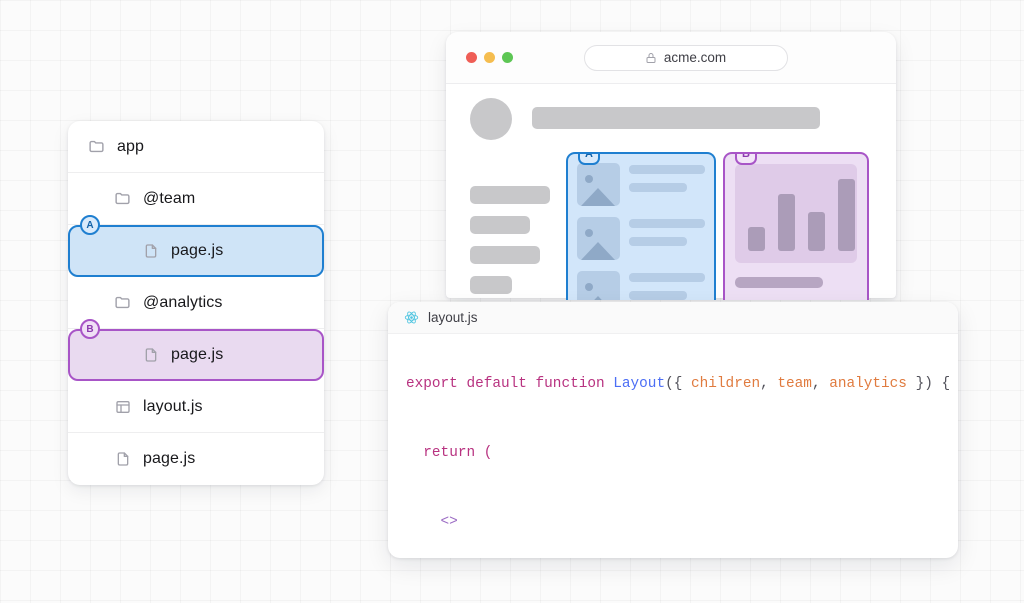 The image size is (1024, 603). I want to click on code-punctuation: ({, so click(678, 384).